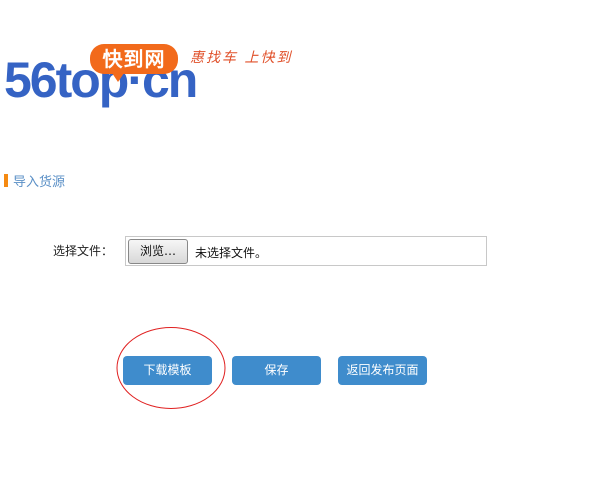  I want to click on save-button: 保存, so click(276, 370).